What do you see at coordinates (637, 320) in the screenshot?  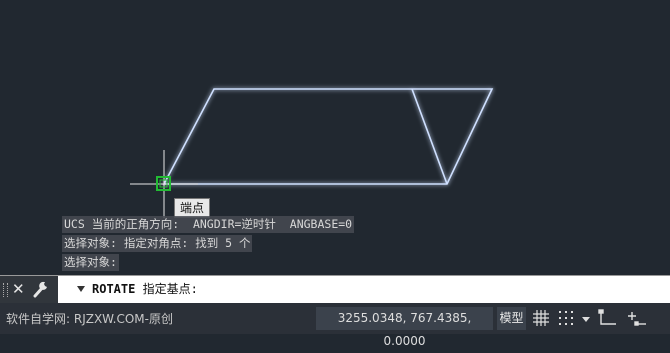 I see `polar-icon` at bounding box center [637, 320].